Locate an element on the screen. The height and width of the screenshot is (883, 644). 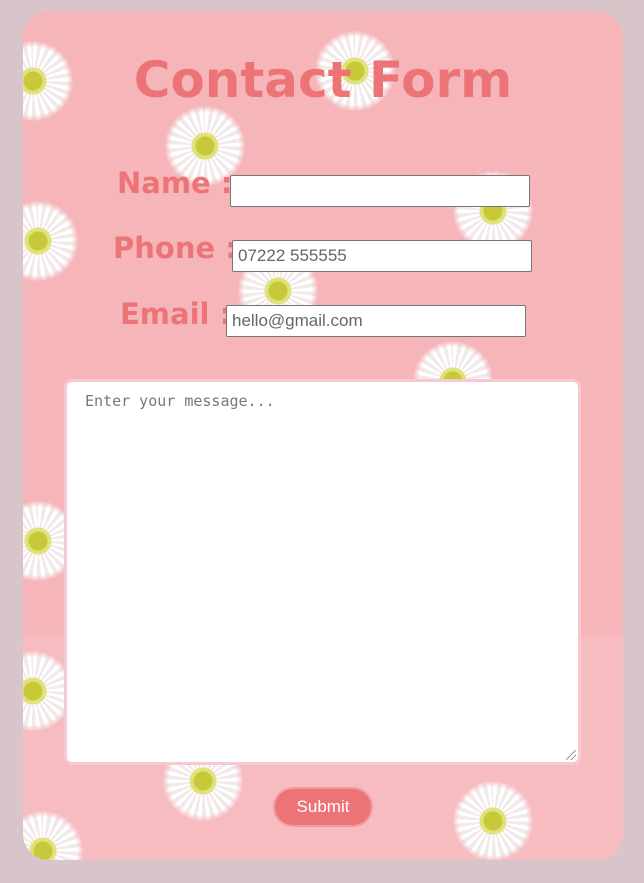
resize-handle-icon is located at coordinates (571, 755).